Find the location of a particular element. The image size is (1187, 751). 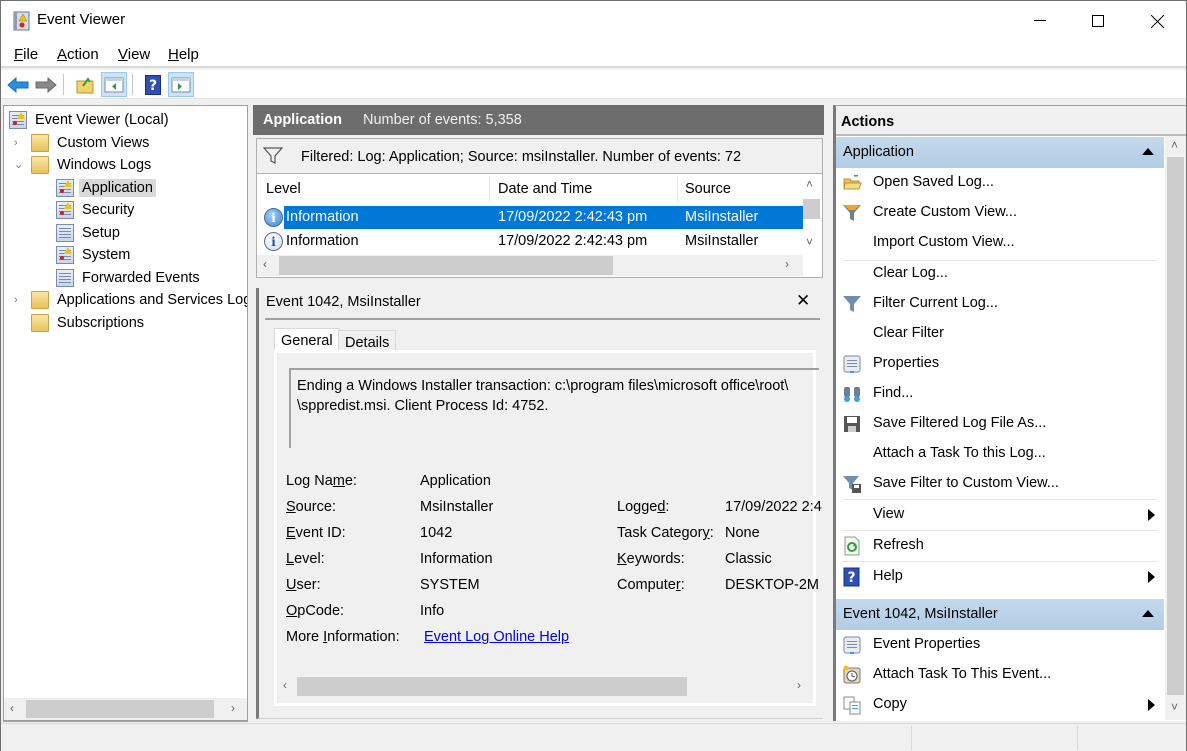

minimize-button is located at coordinates (1040, 21).